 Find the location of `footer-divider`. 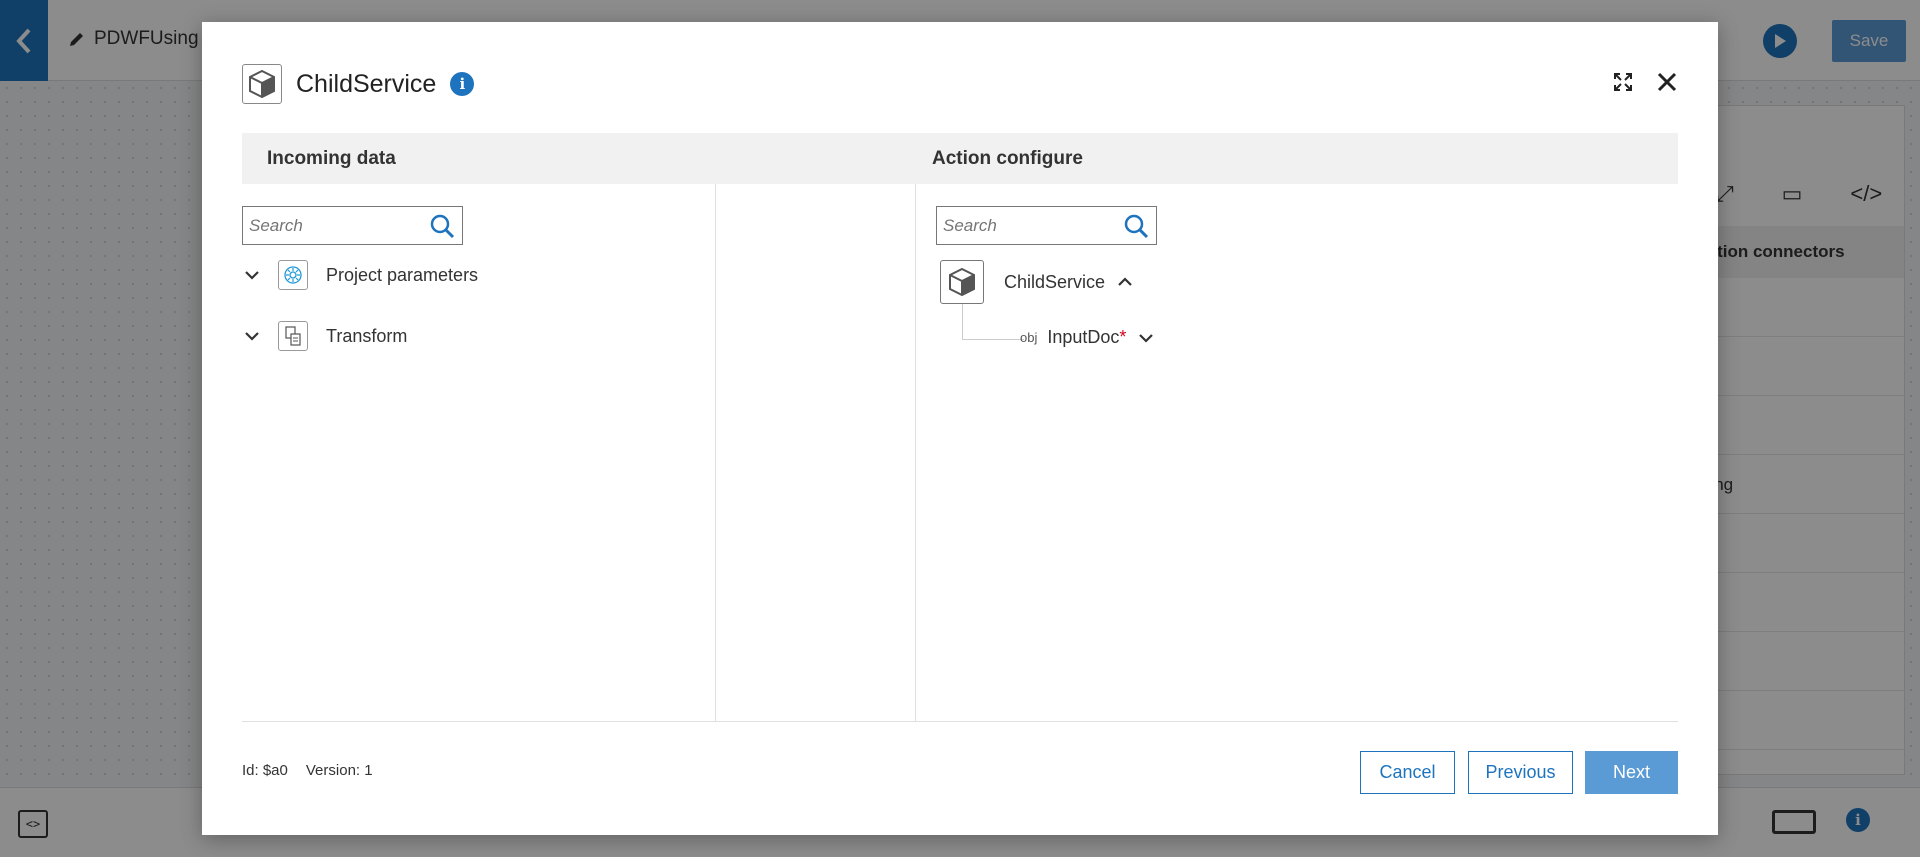

footer-divider is located at coordinates (960, 721).